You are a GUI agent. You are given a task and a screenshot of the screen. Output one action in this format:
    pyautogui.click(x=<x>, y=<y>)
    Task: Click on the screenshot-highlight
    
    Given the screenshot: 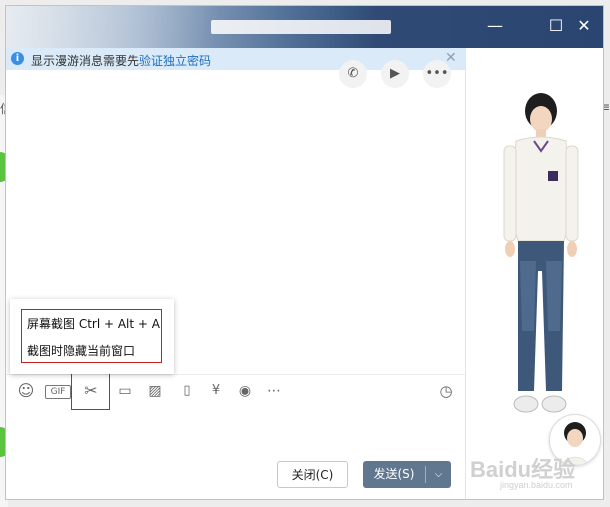 What is the action you would take?
    pyautogui.click(x=90, y=390)
    